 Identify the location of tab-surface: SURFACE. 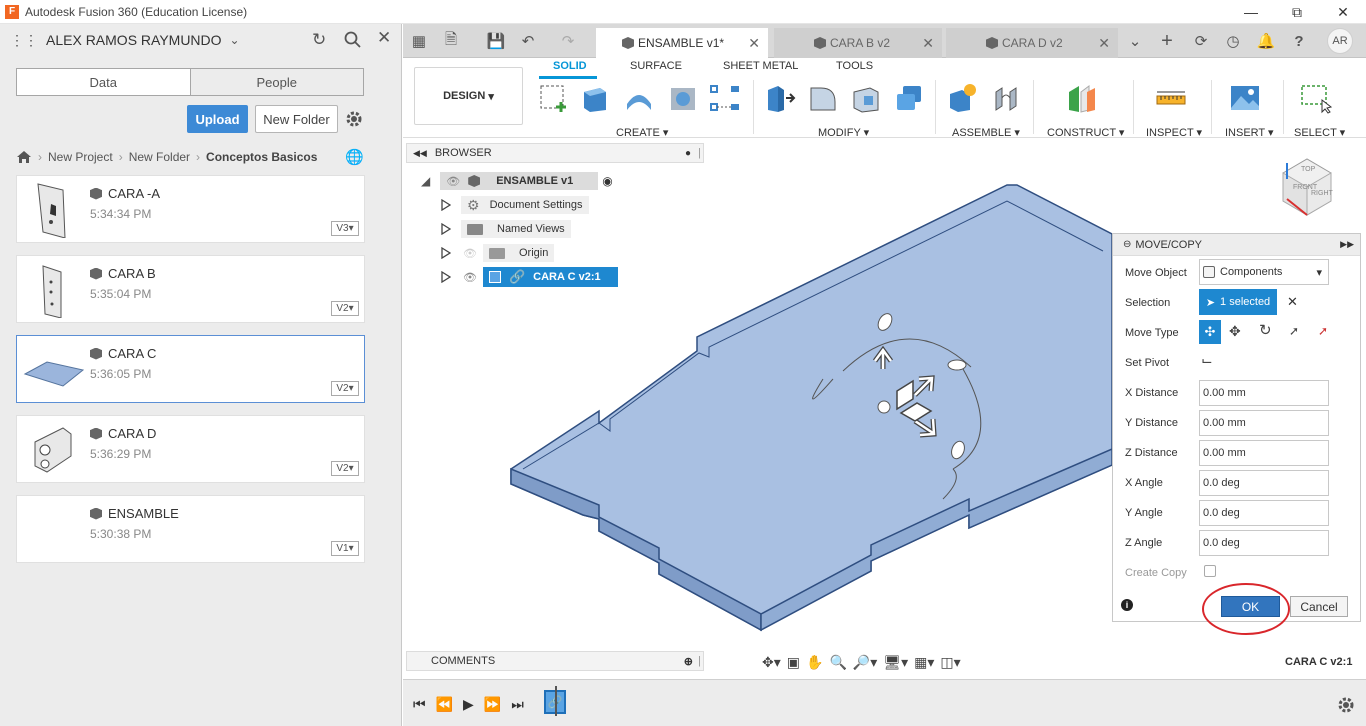
(656, 66).